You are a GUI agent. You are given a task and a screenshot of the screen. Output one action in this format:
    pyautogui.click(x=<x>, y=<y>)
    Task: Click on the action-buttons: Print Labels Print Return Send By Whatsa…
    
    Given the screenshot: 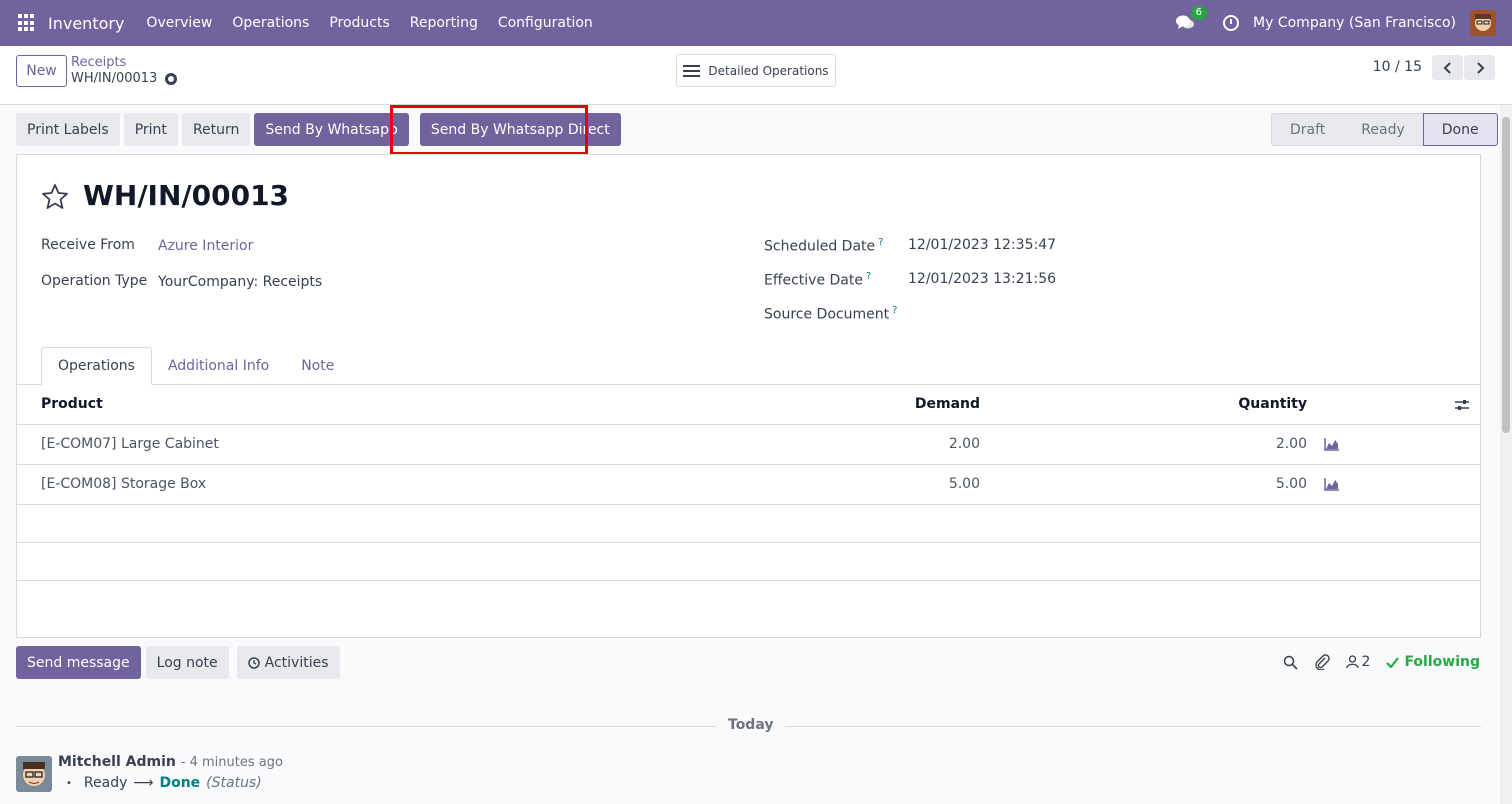 What is the action you would take?
    pyautogui.click(x=318, y=129)
    